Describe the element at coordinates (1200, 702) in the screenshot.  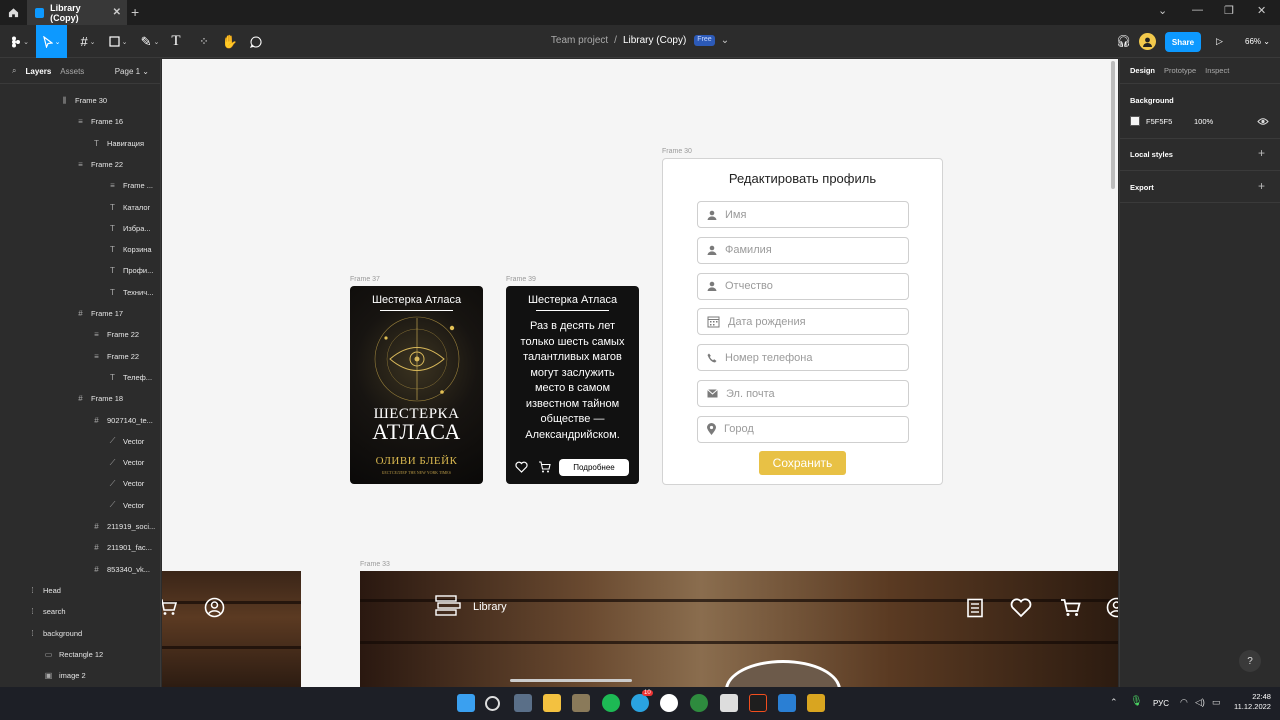
I see `volume-icon: ◁)` at that location.